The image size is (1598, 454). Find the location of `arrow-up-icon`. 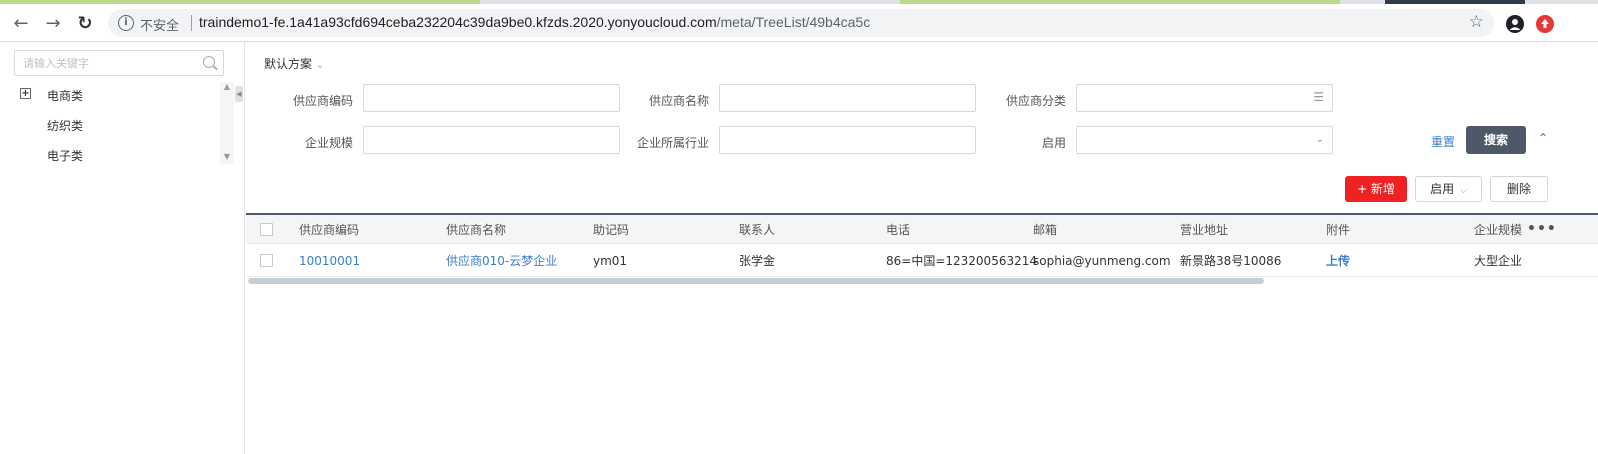

arrow-up-icon is located at coordinates (1545, 23).